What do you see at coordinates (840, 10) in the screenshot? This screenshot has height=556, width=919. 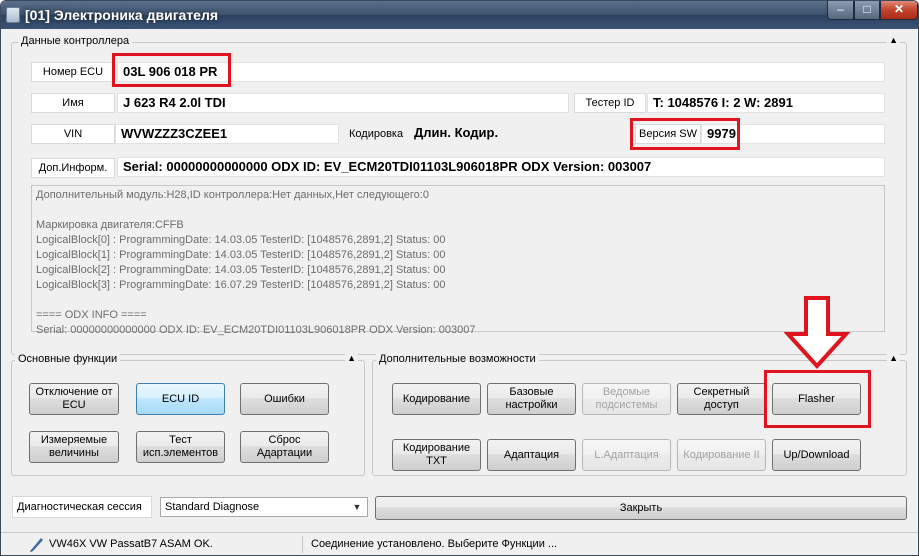 I see `minimize-button: –` at bounding box center [840, 10].